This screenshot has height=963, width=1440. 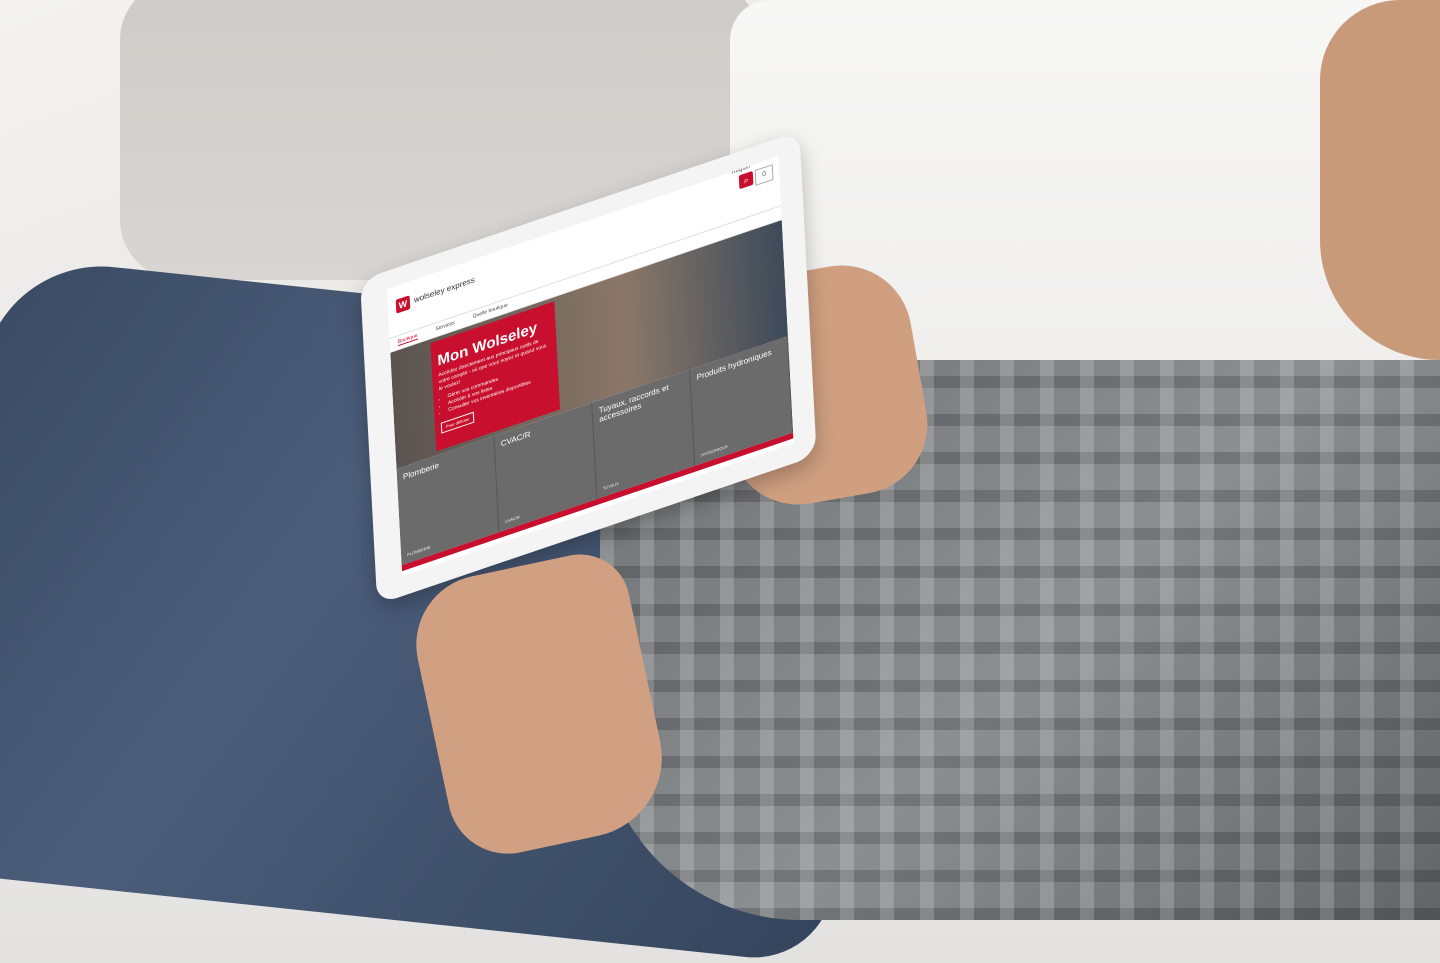 I want to click on hero-cta-button: Pour débuter, so click(x=457, y=422).